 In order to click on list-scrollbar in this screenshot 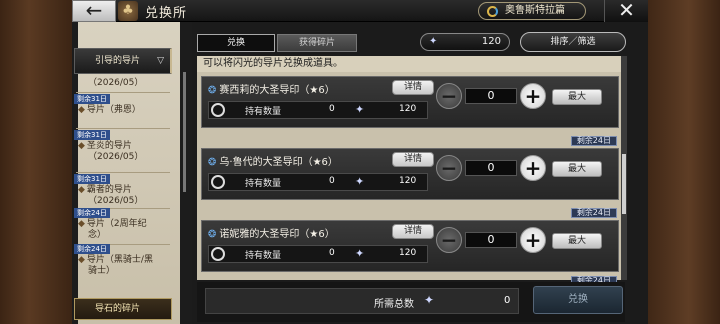, I will do `click(624, 168)`.